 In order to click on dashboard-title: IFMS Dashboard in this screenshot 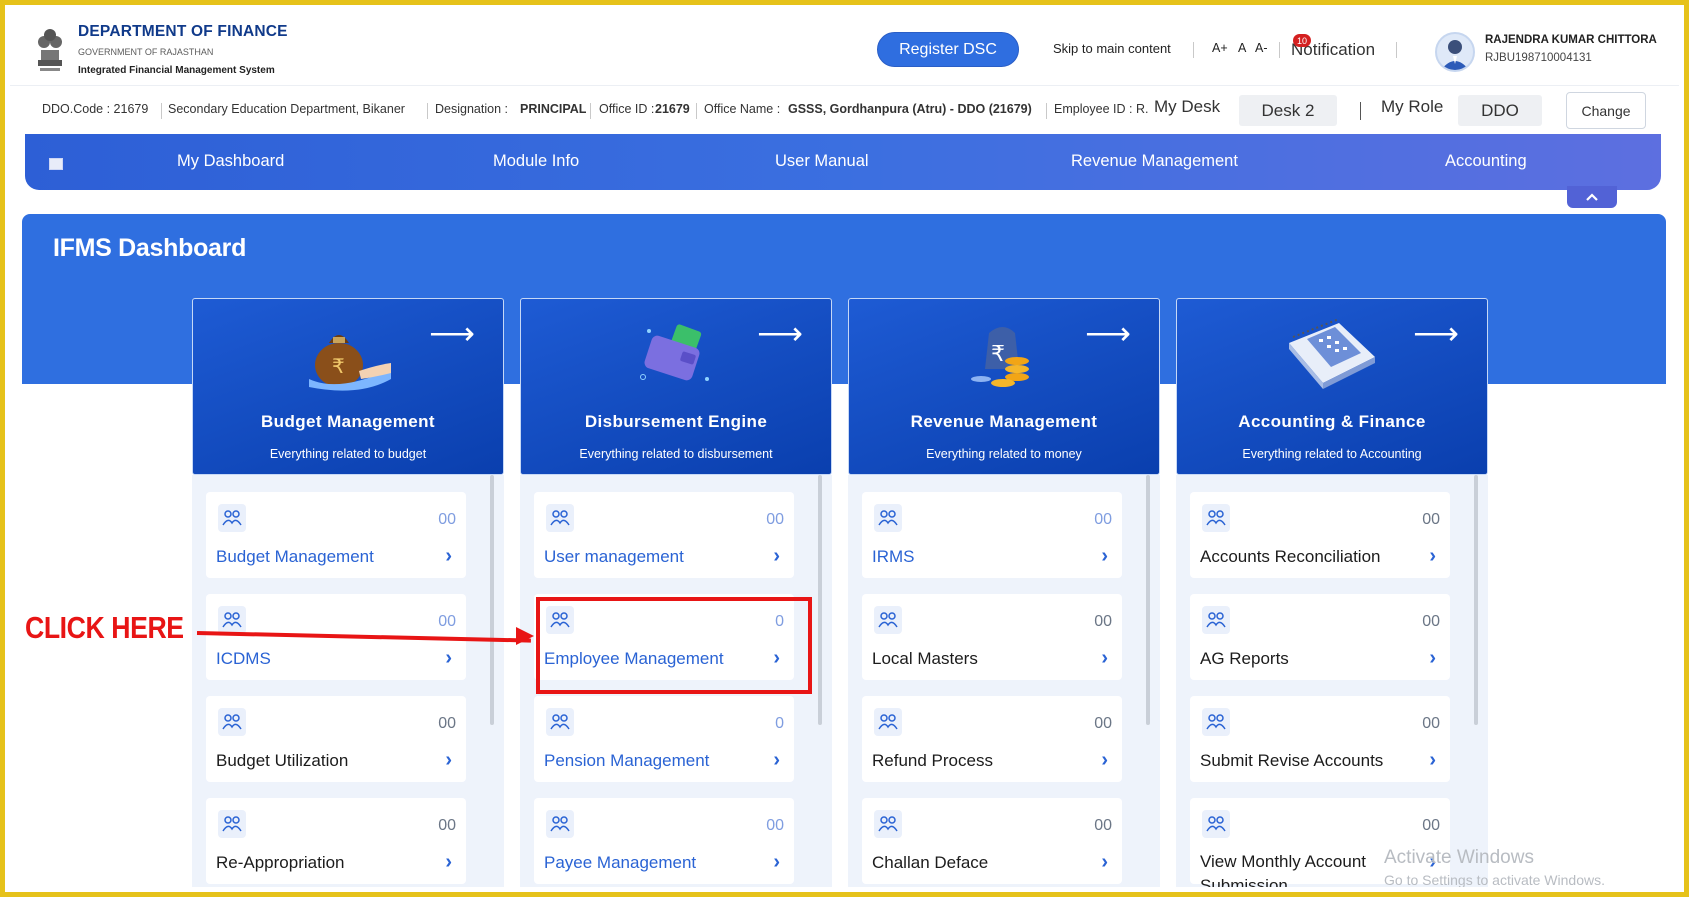, I will do `click(150, 248)`.